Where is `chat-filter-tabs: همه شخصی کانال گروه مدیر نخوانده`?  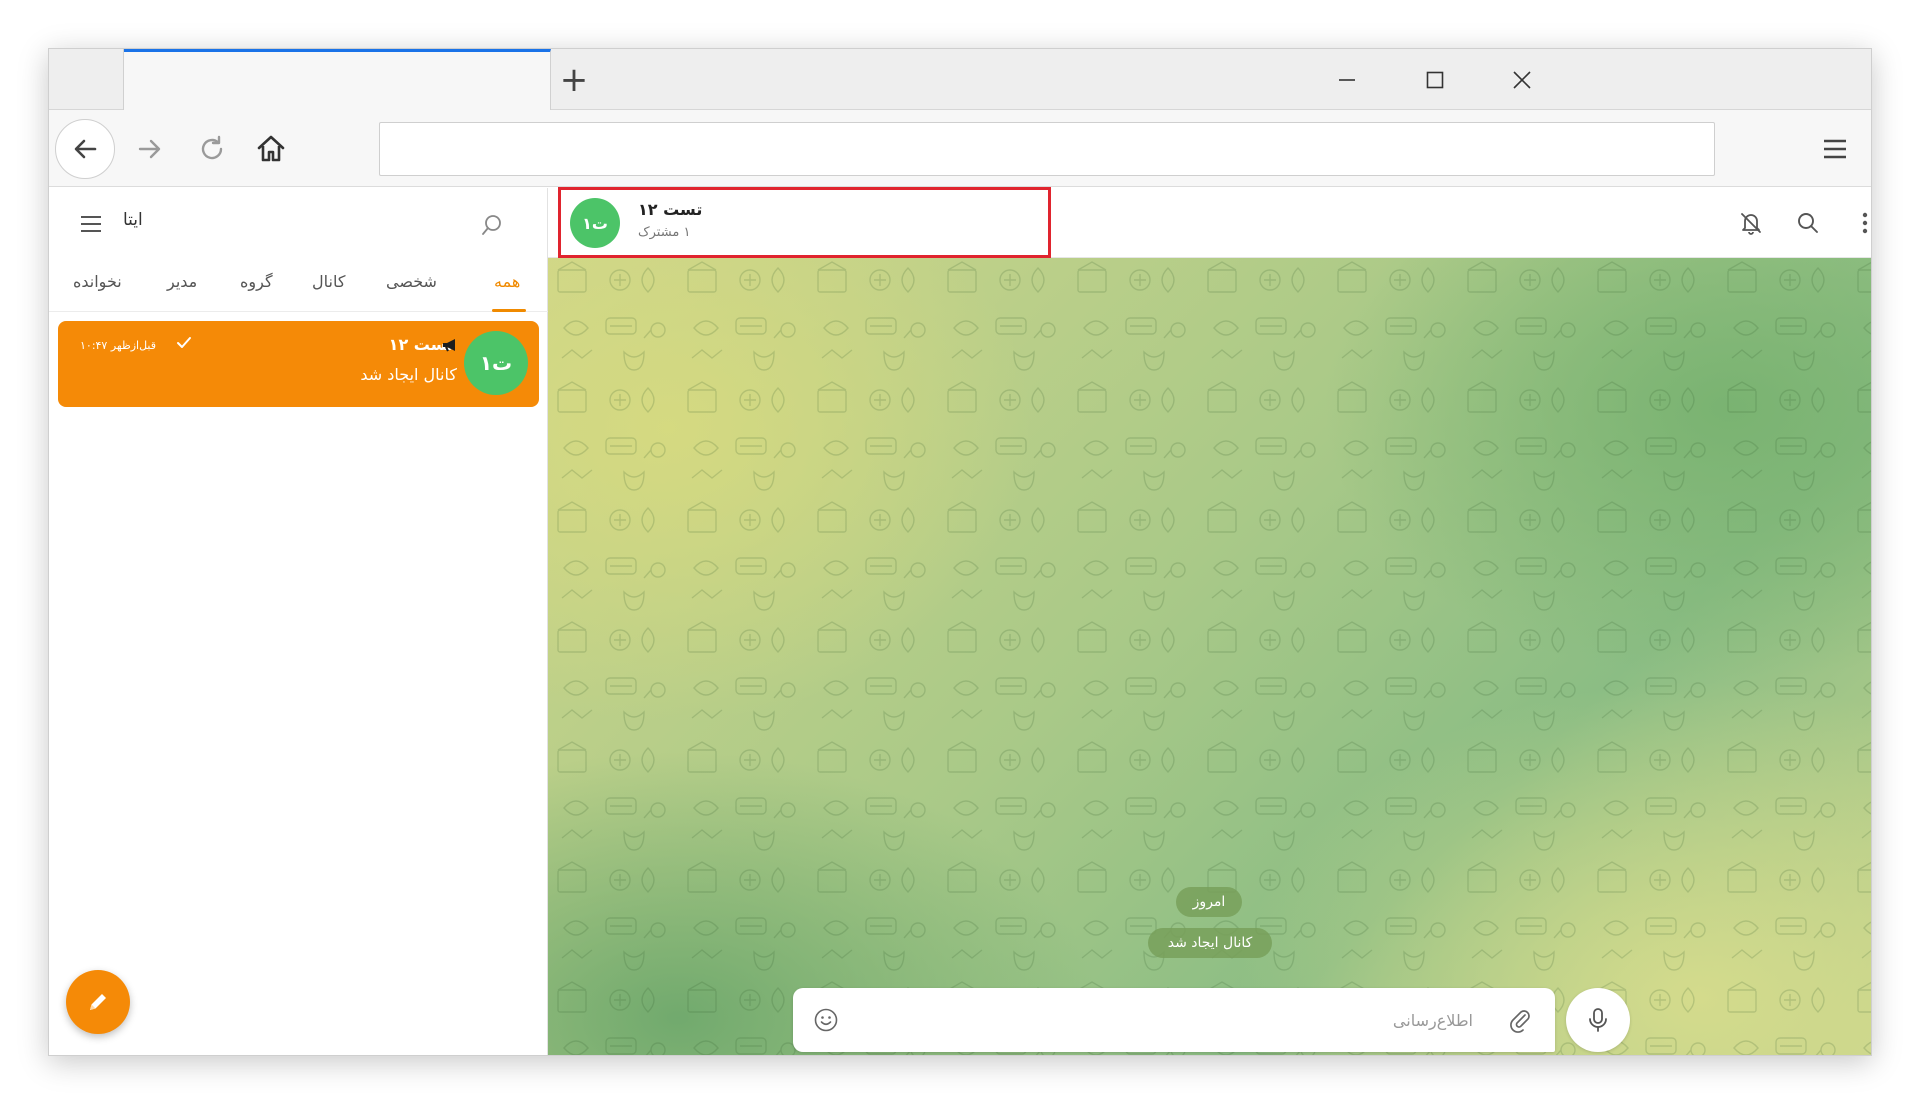
chat-filter-tabs: همه شخصی کانال گروه مدیر نخوانده is located at coordinates (298, 285).